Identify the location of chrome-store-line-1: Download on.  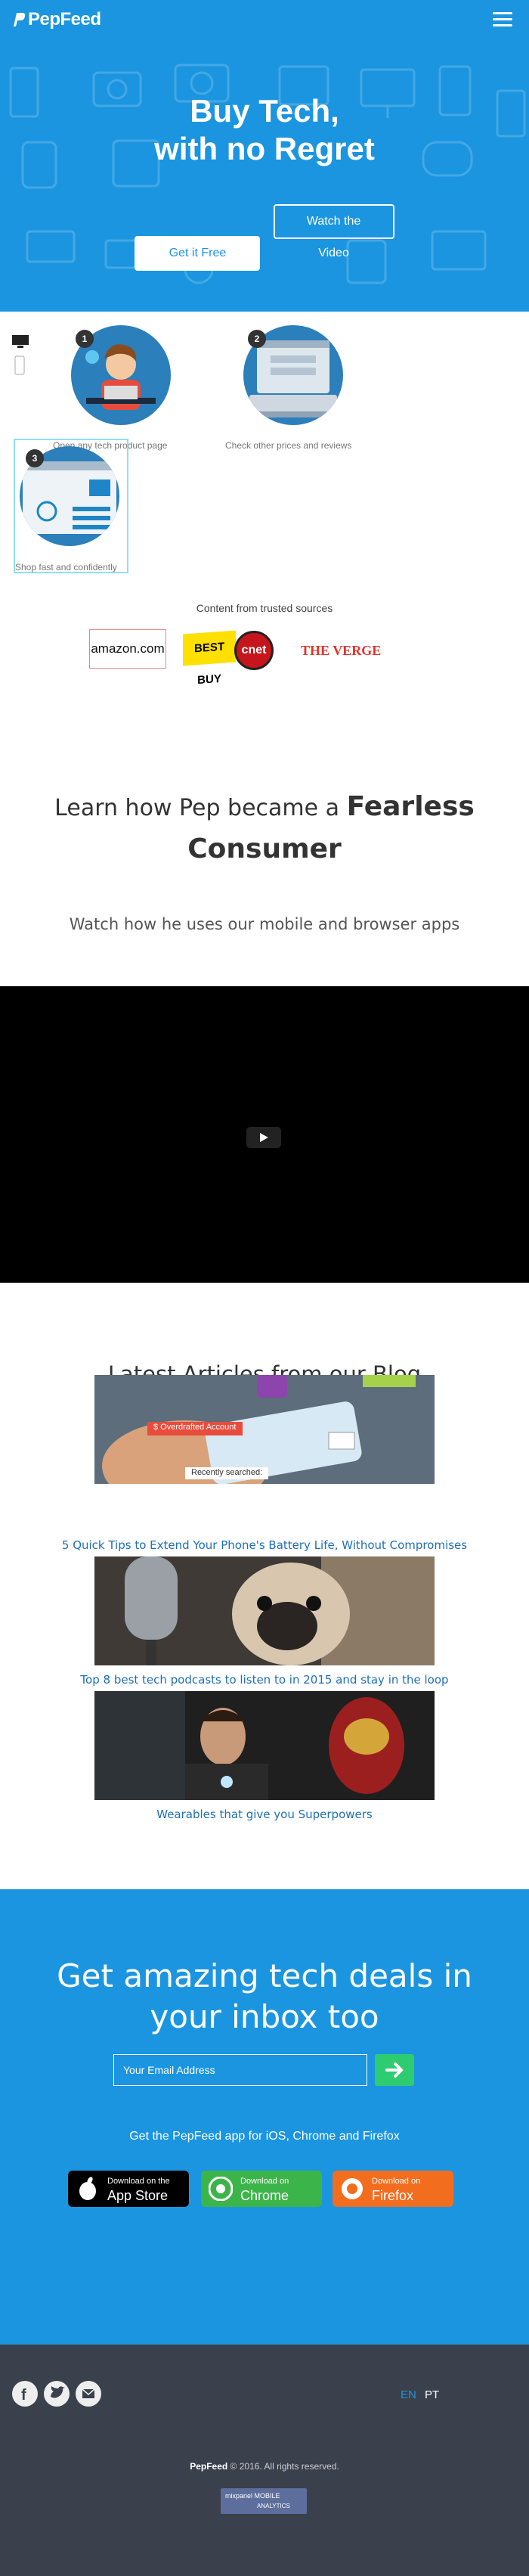
(264, 2181).